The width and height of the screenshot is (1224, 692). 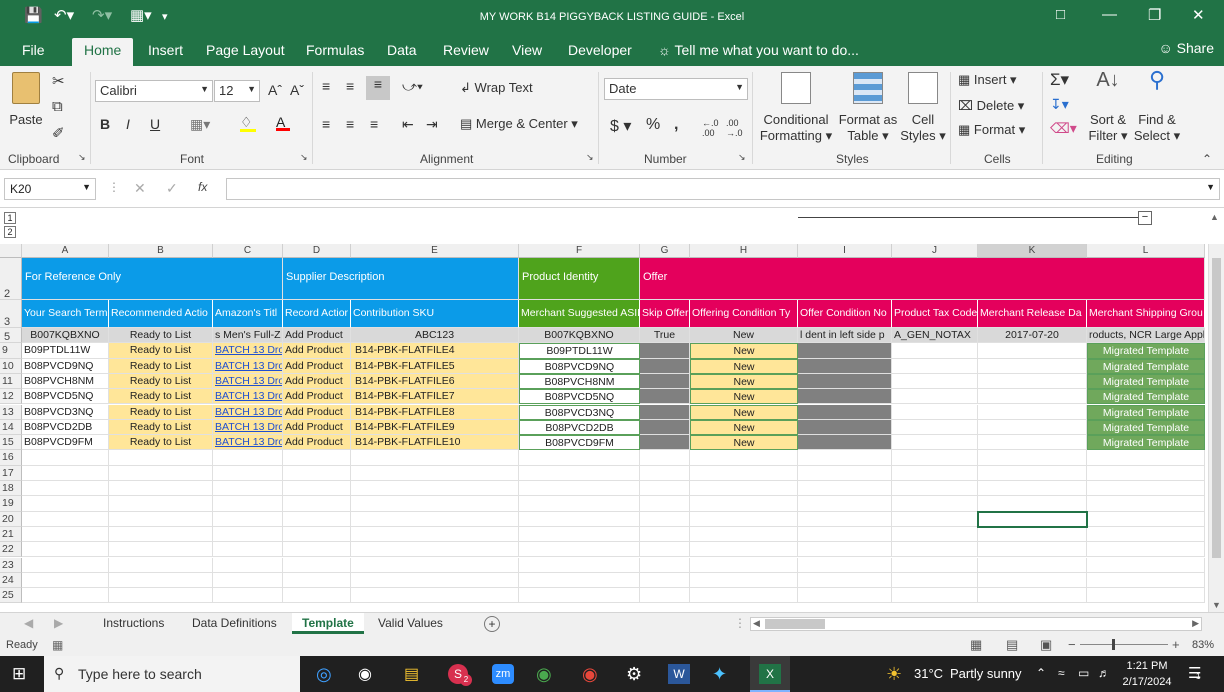 What do you see at coordinates (65, 443) in the screenshot?
I see `table-cell-a: B08PVCD9FM` at bounding box center [65, 443].